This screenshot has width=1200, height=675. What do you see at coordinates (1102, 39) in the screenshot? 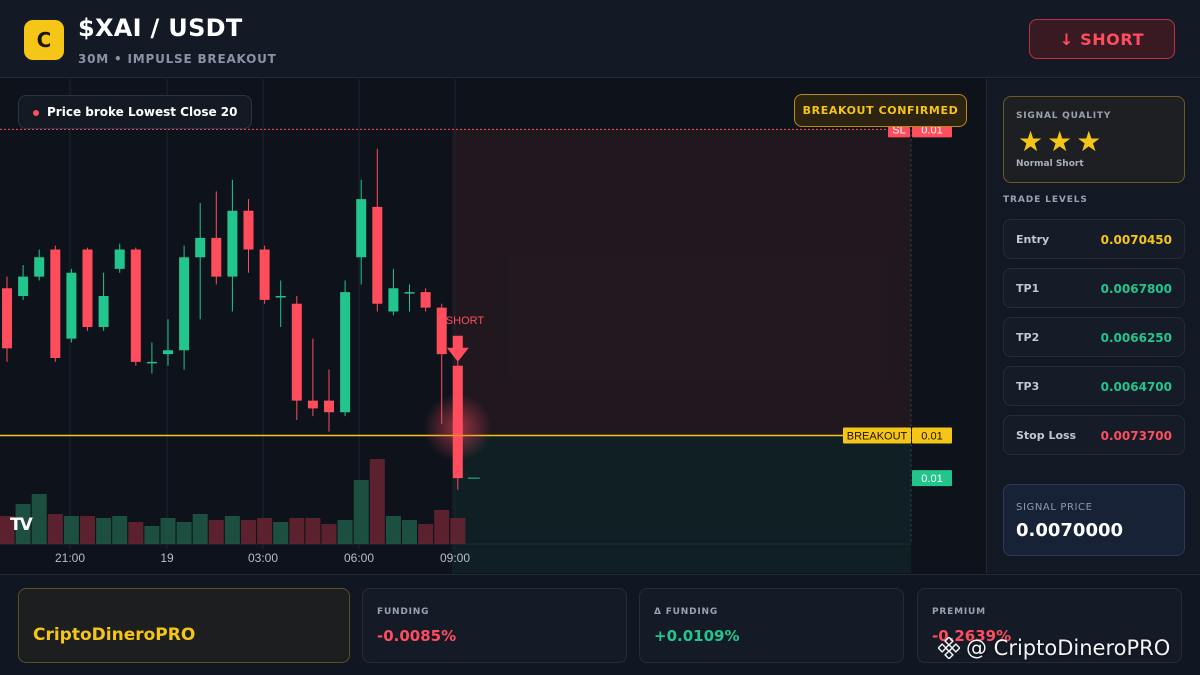
I see `short-button: ↓ SHORT` at bounding box center [1102, 39].